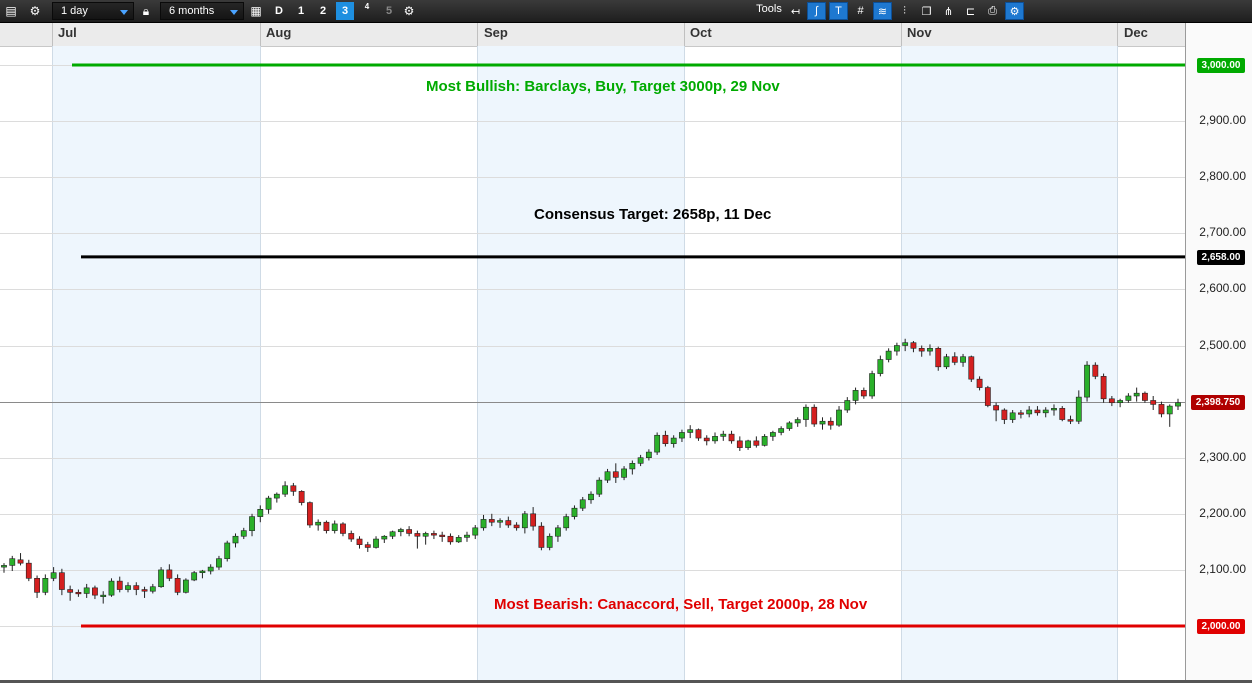  What do you see at coordinates (74, 11) in the screenshot?
I see `interval-value: 1 day` at bounding box center [74, 11].